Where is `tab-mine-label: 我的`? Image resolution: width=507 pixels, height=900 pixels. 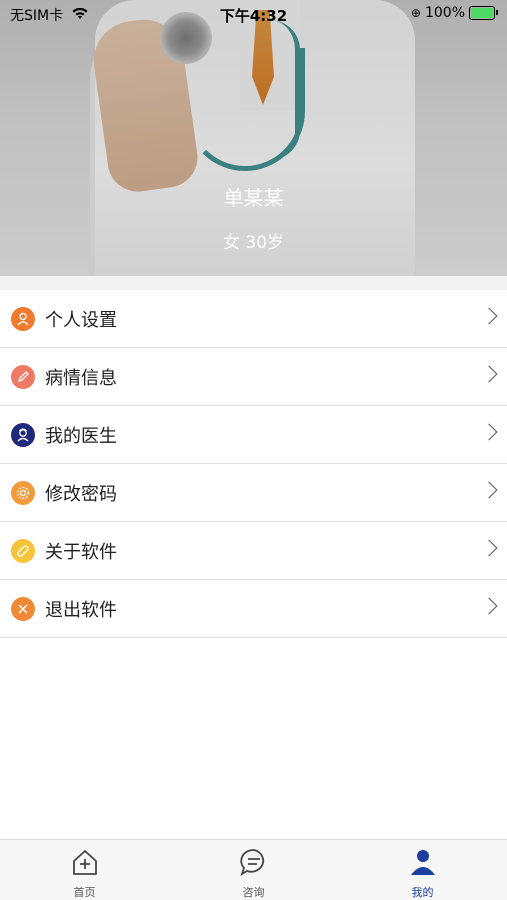
tab-mine-label: 我的 is located at coordinates (422, 892).